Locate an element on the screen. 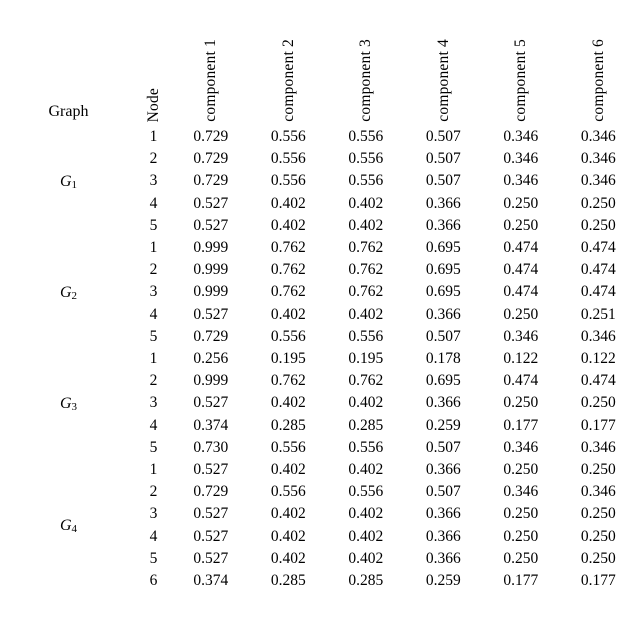 Image resolution: width=640 pixels, height=630 pixels. header-component-3-label: component 3 is located at coordinates (365, 80).